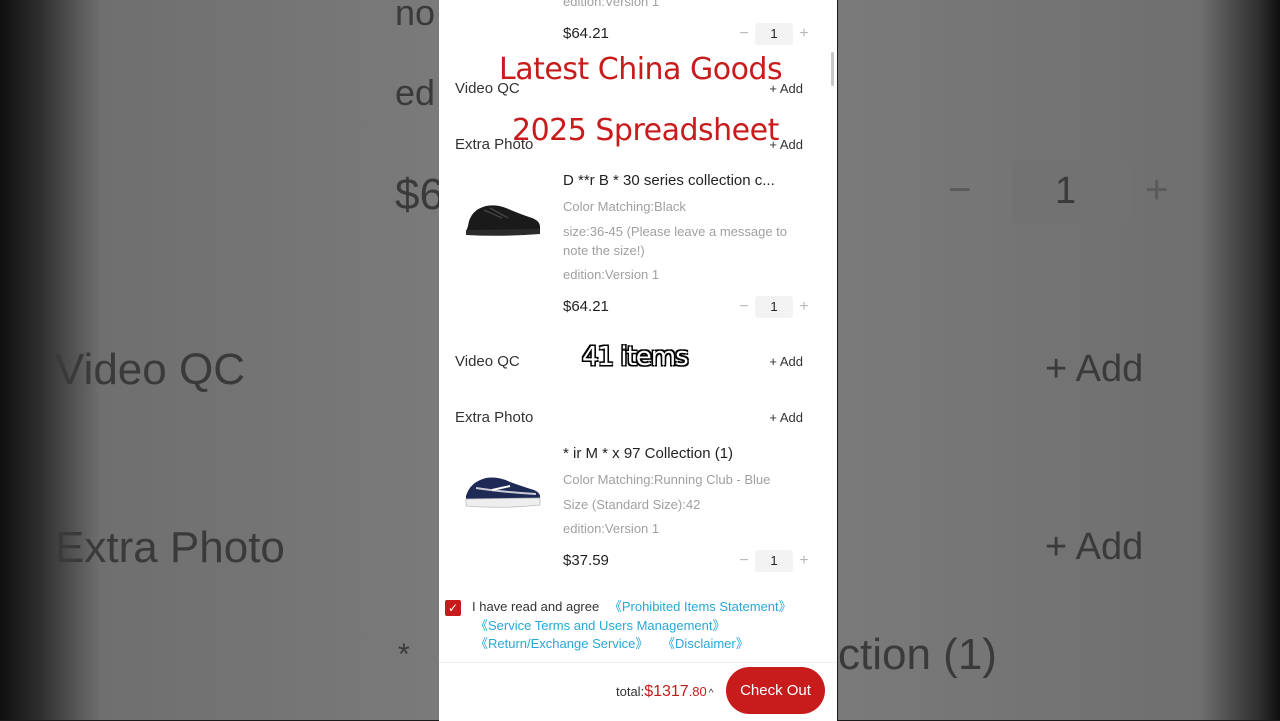 The width and height of the screenshot is (1280, 721). Describe the element at coordinates (632, 504) in the screenshot. I see `item-2-size: Size (Standard Size):42` at that location.